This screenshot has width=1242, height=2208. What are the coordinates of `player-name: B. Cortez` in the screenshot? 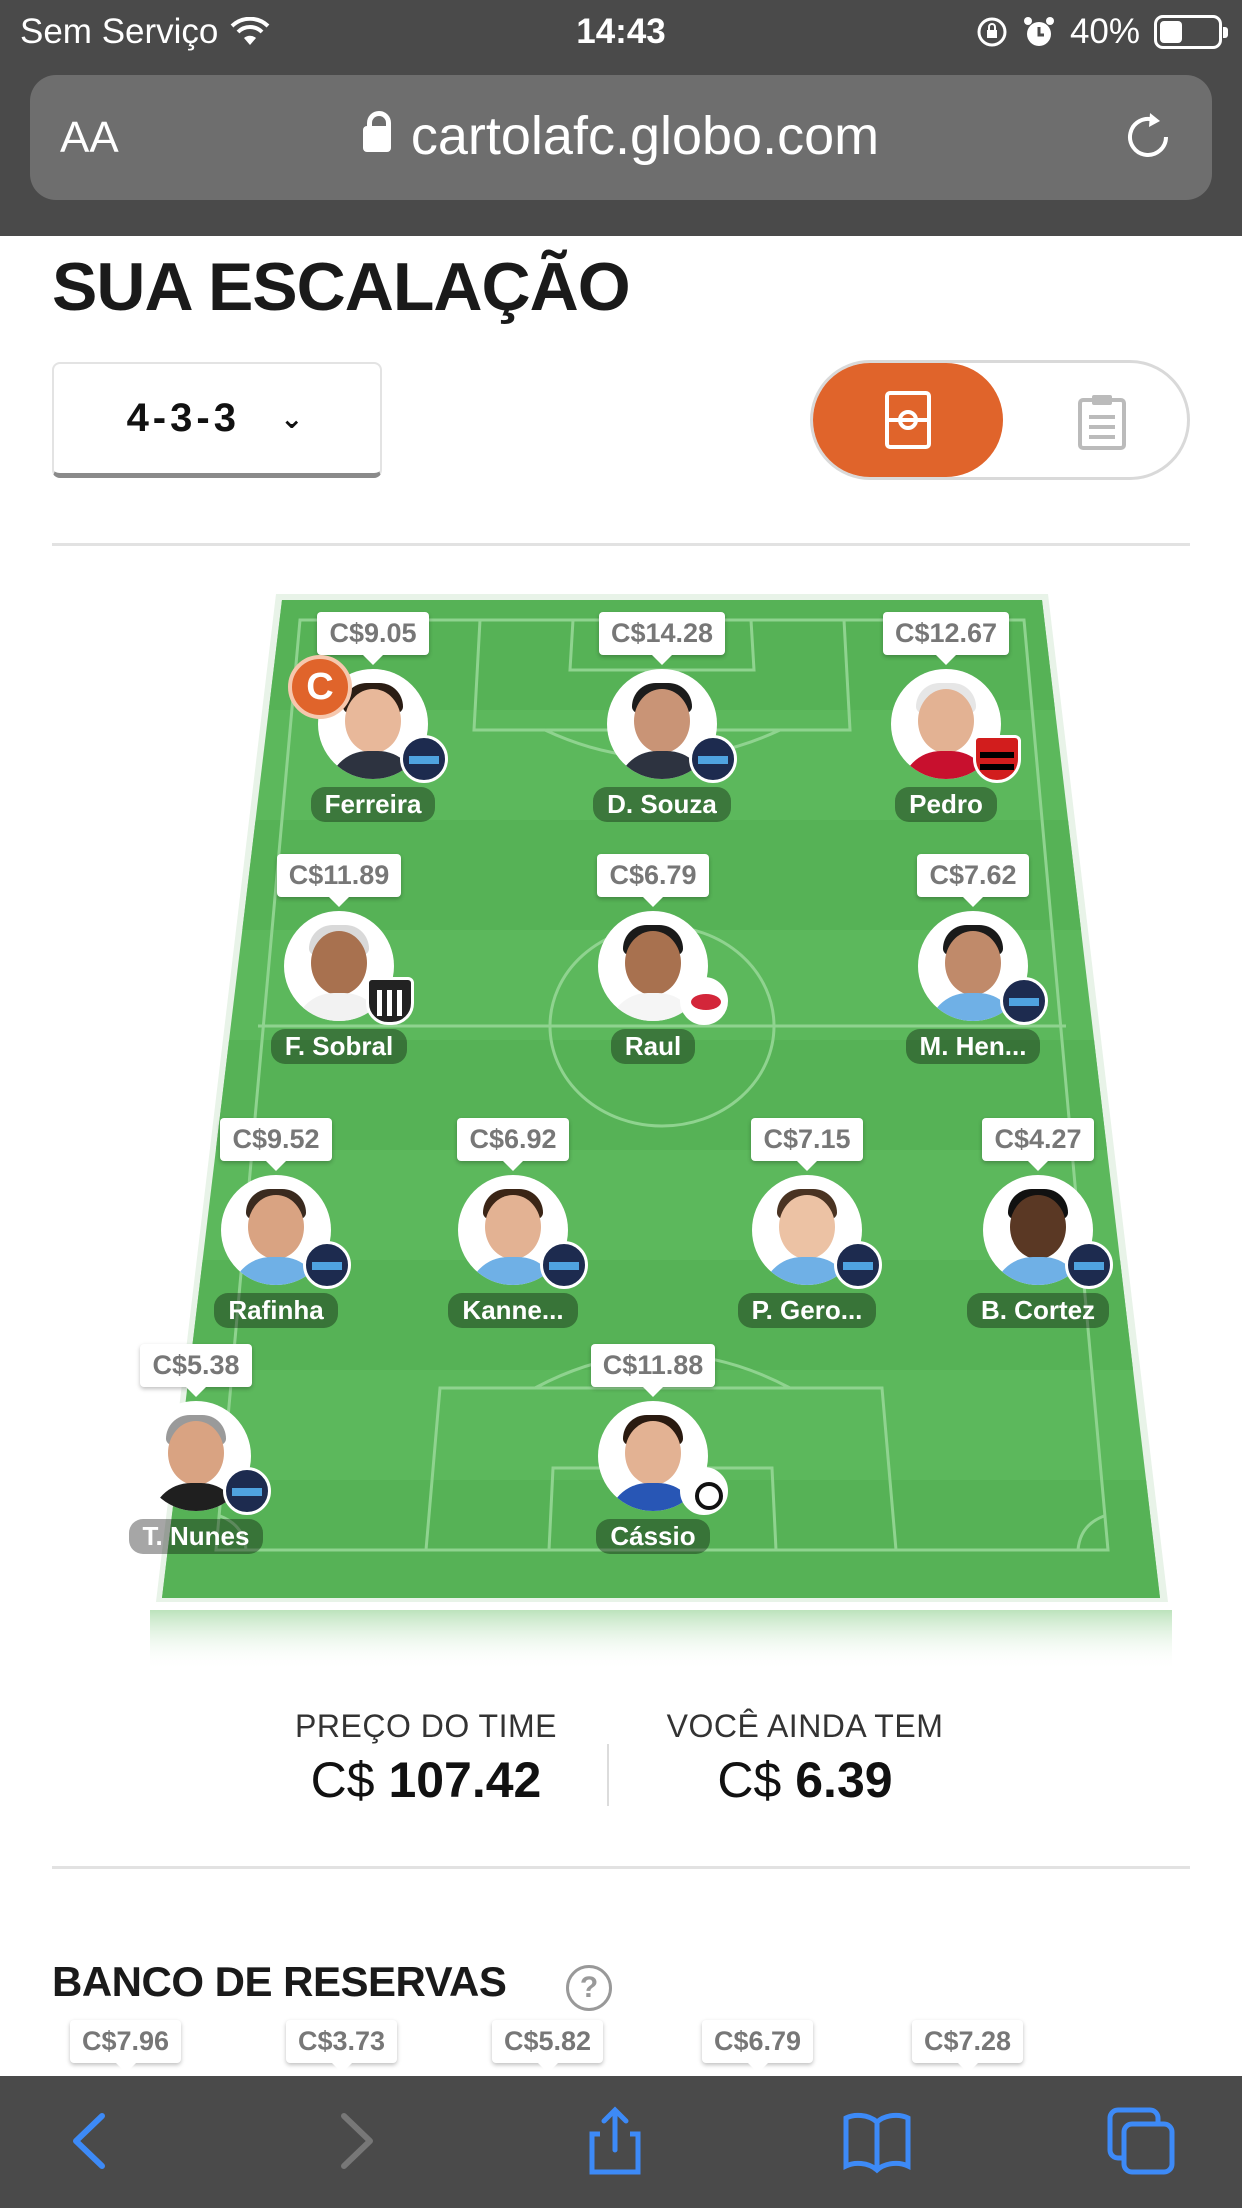 It's located at (1038, 1310).